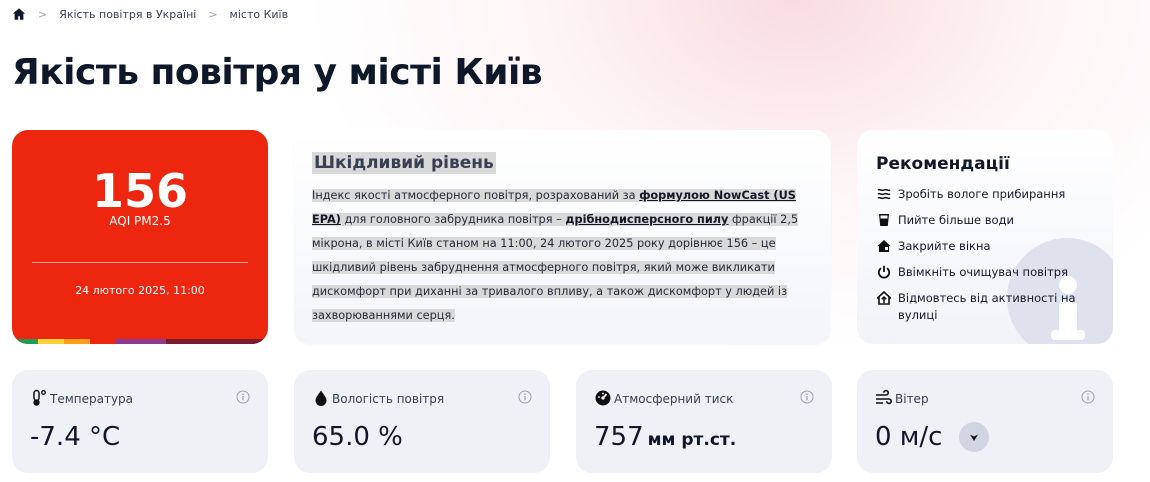  I want to click on temperature-value: -7.4 °C, so click(75, 437).